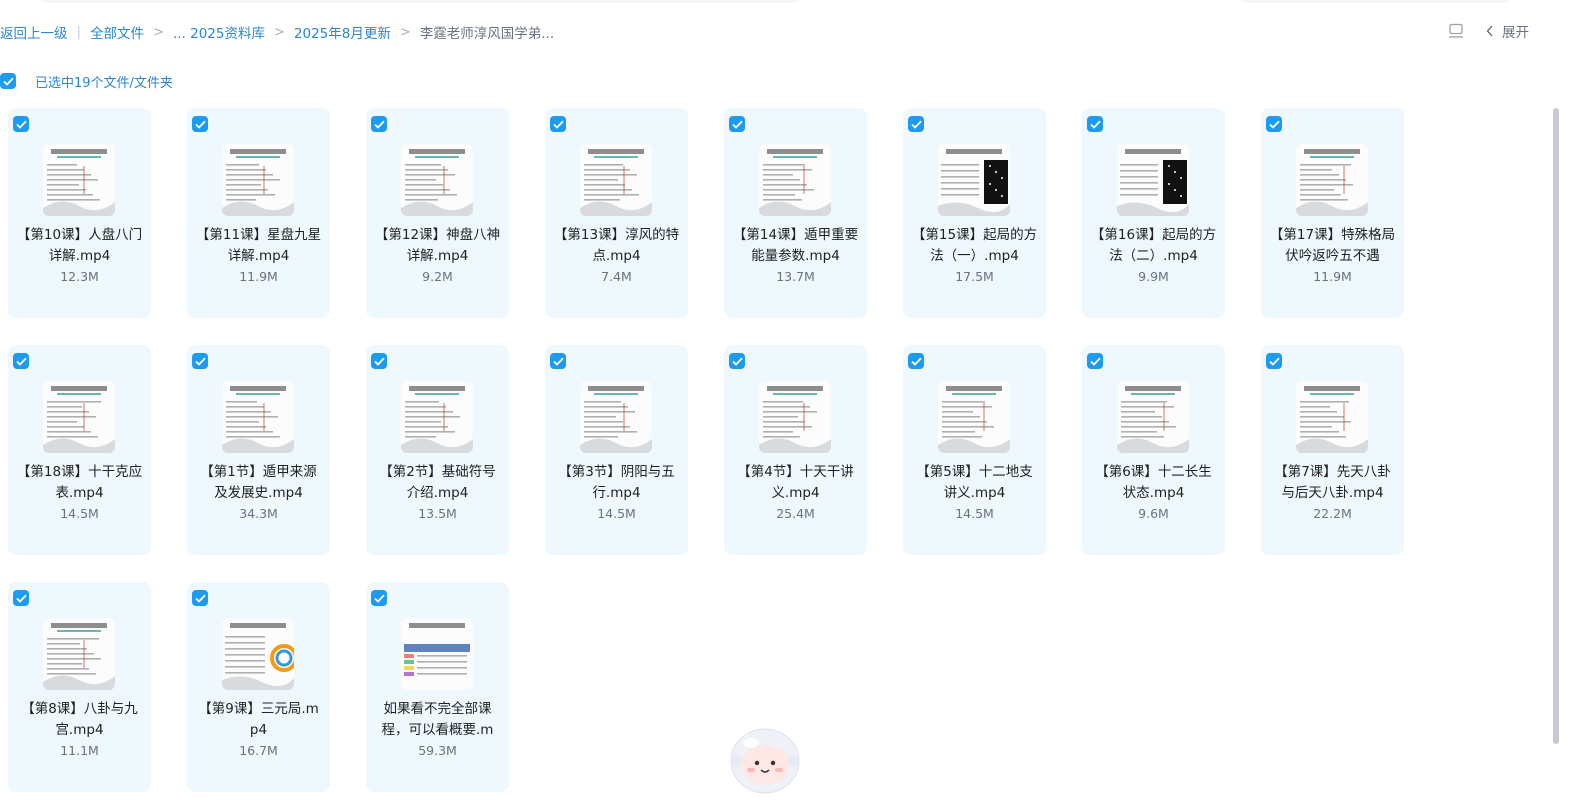 This screenshot has width=1577, height=801. What do you see at coordinates (795, 213) in the screenshot?
I see `file-card: 【第14课】遁甲重要能量参数.mp4 13.7M` at bounding box center [795, 213].